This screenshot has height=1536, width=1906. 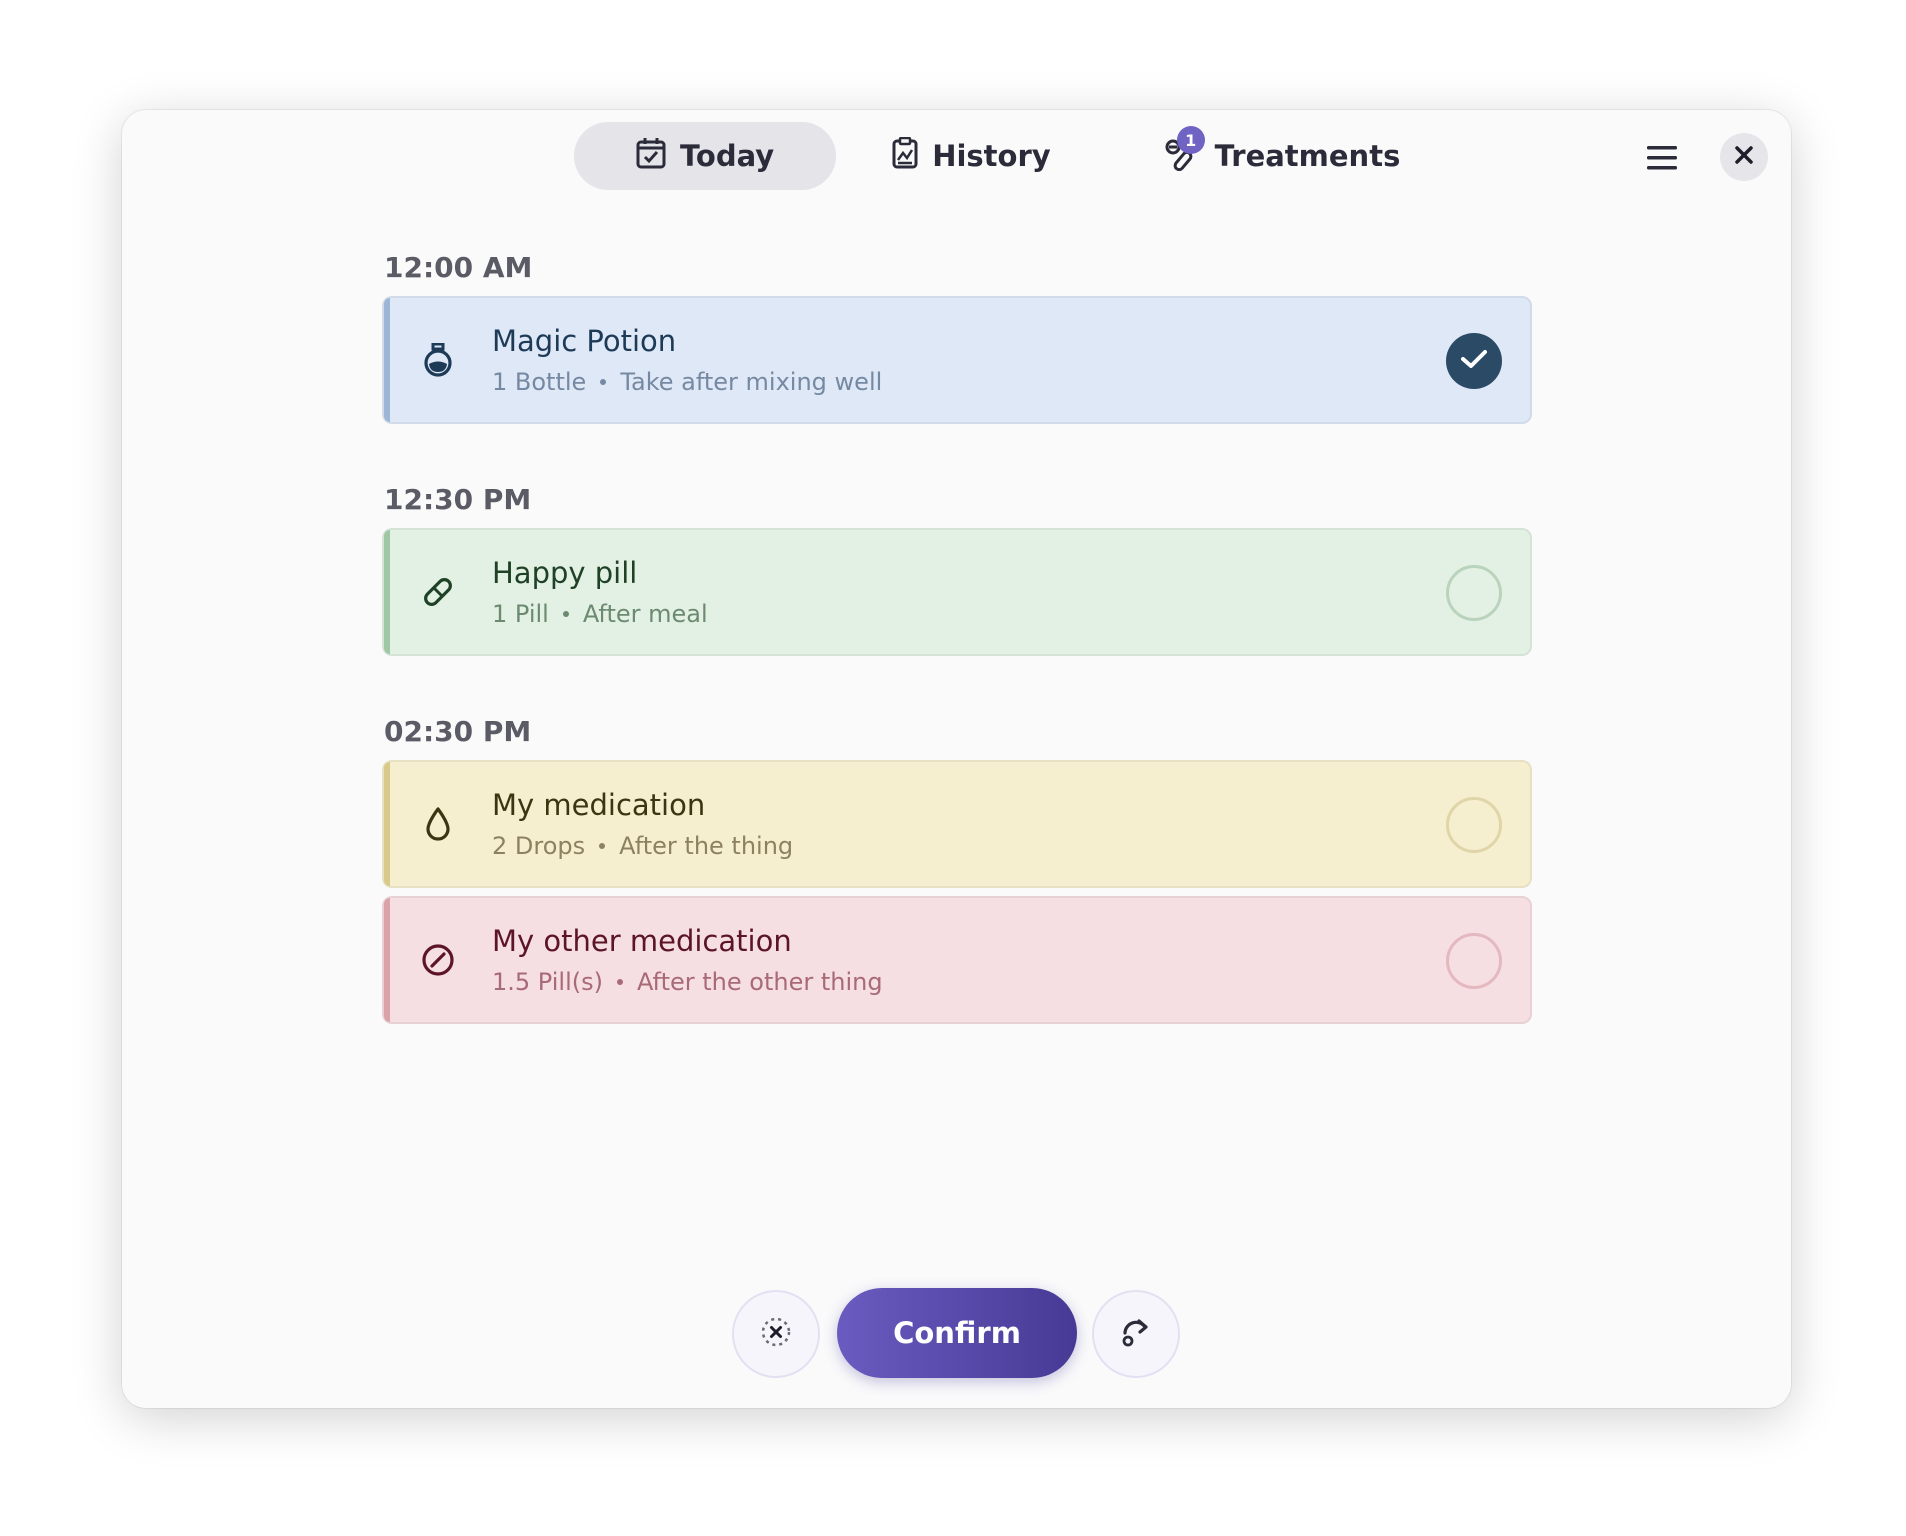 I want to click on treatments-badge: 1, so click(x=1190, y=140).